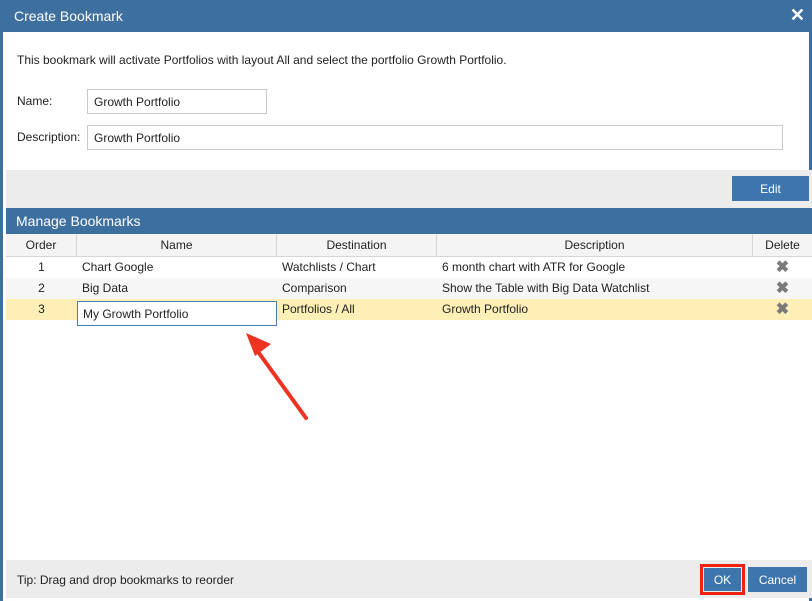 The image size is (812, 601). What do you see at coordinates (277, 376) in the screenshot?
I see `annotation-arrow-icon` at bounding box center [277, 376].